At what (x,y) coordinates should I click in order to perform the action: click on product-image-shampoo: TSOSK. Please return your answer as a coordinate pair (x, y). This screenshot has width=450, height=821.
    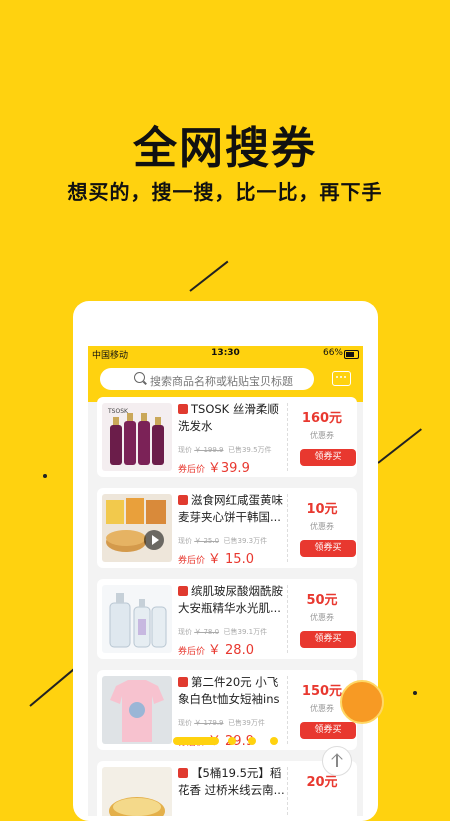
    Looking at the image, I should click on (137, 437).